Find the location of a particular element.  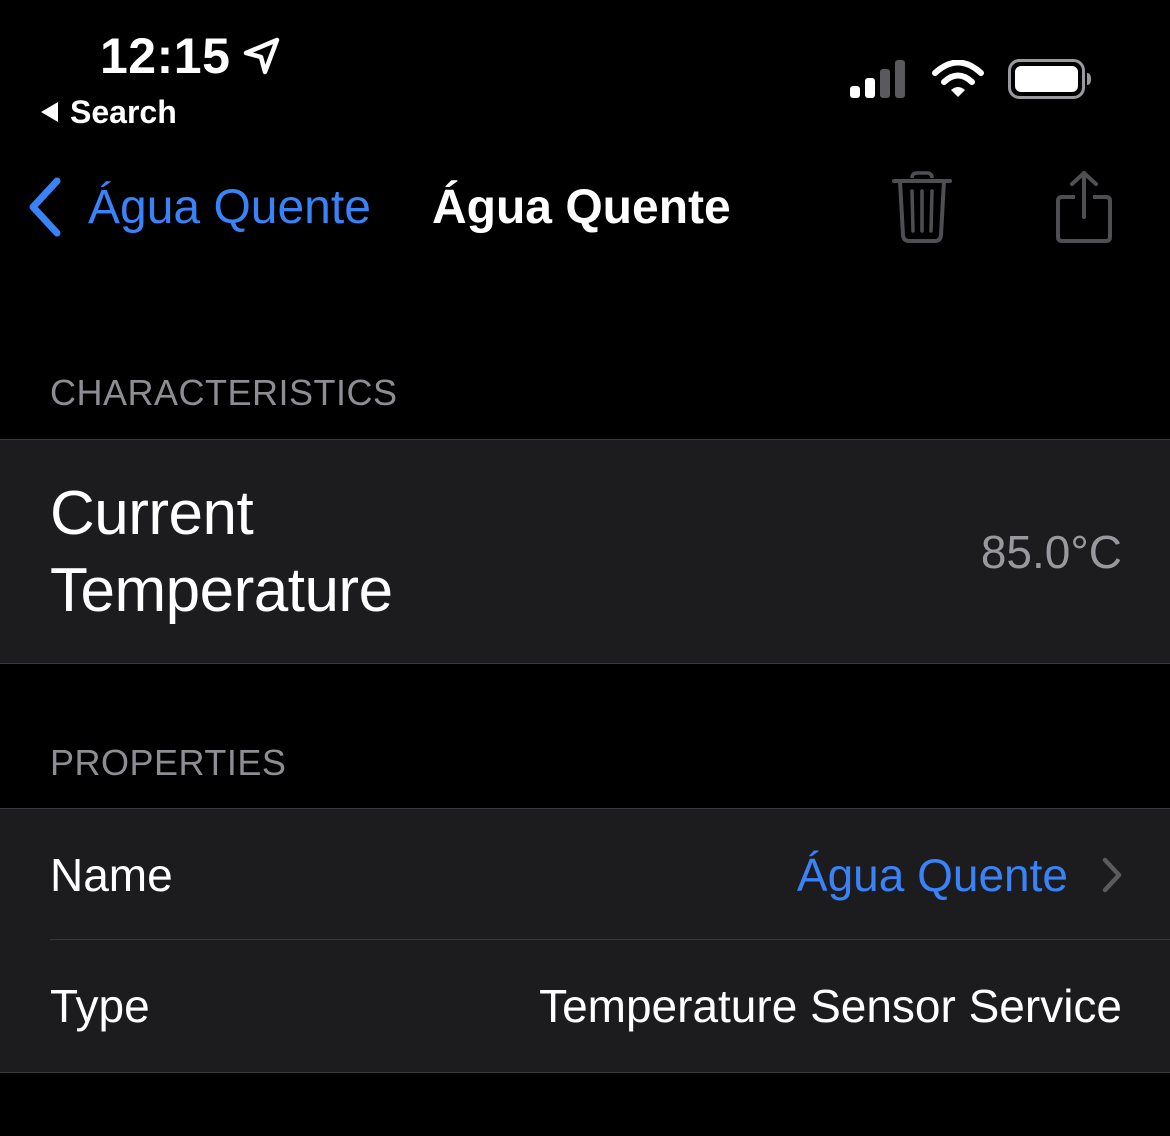

status-time: 12:15 is located at coordinates (191, 56).